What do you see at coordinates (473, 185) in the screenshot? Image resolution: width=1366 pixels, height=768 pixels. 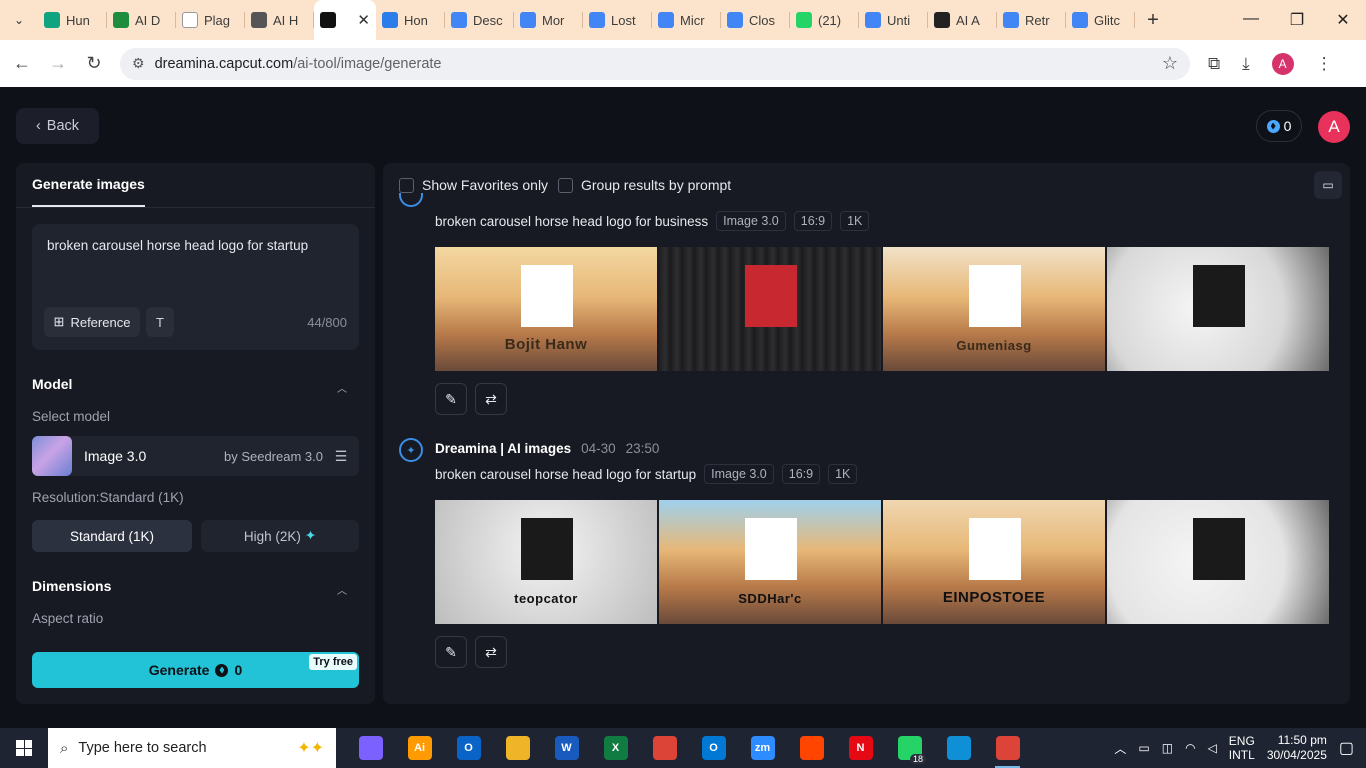 I see `show-favorites-checkbox: Show Favorites only` at bounding box center [473, 185].